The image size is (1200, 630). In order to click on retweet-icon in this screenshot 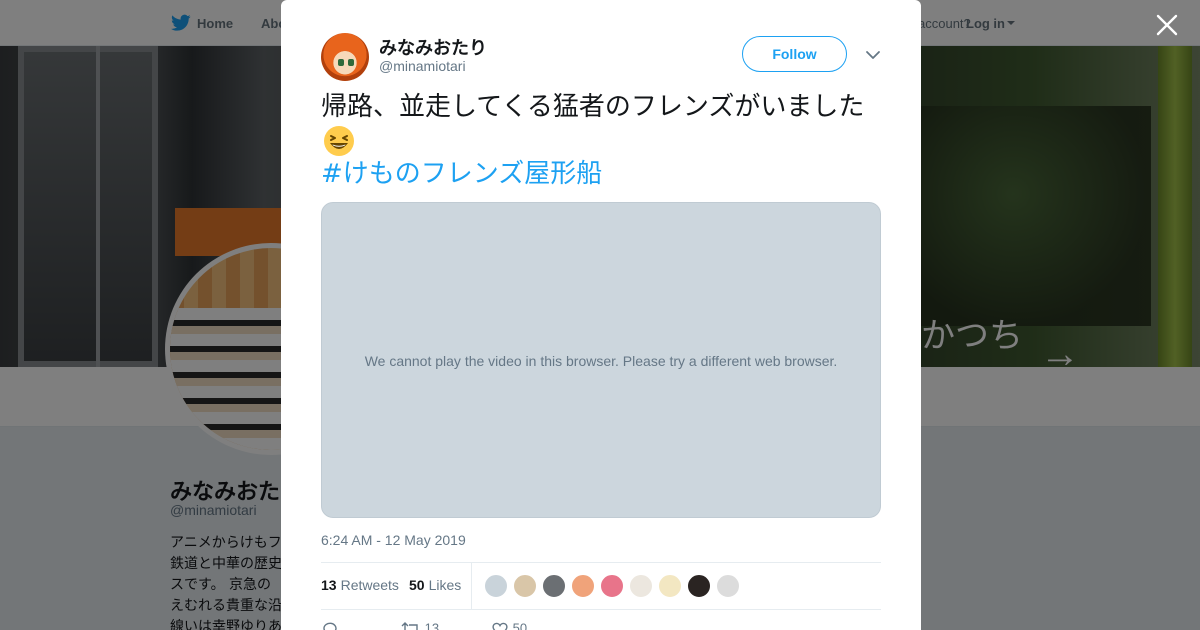, I will do `click(409, 626)`.